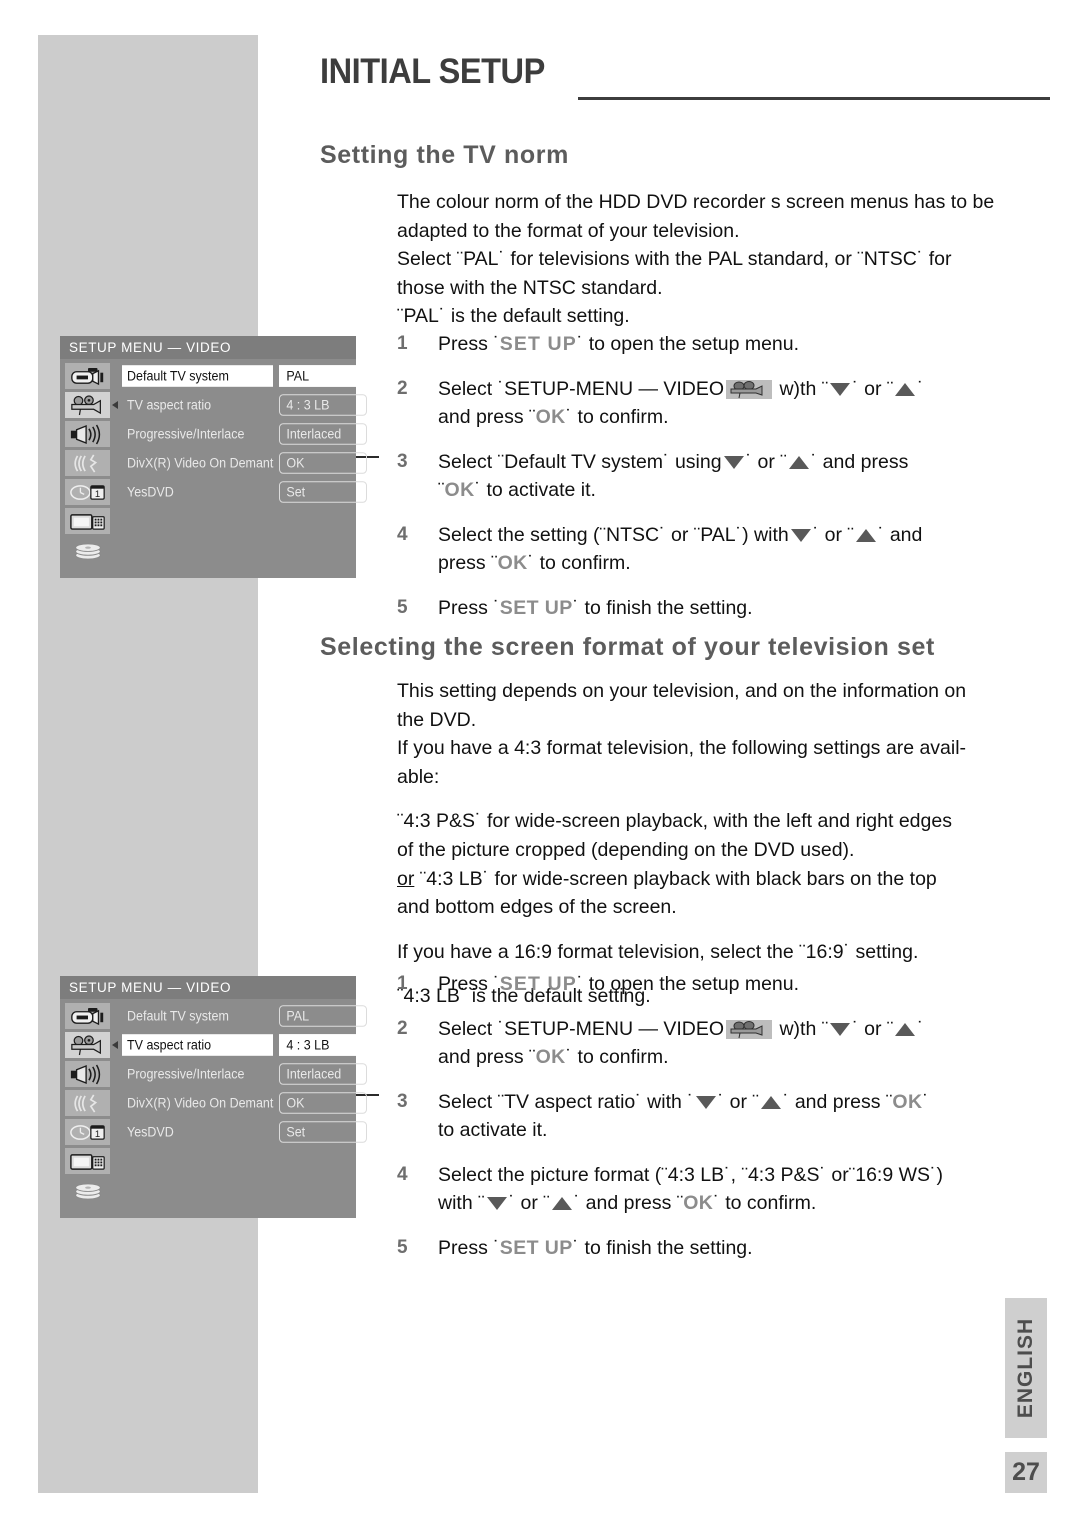 The image size is (1080, 1529). I want to click on page-number: 27, so click(1026, 1472).